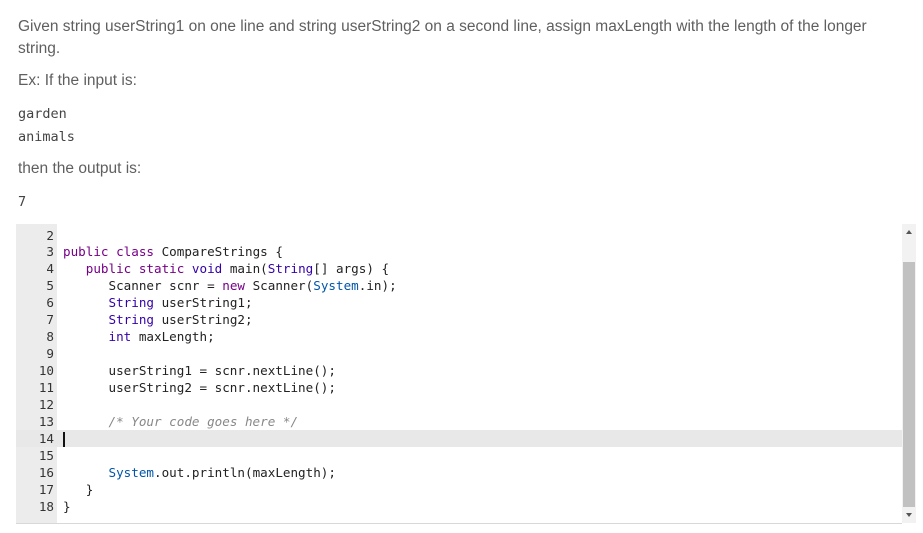 This screenshot has height=533, width=923. Describe the element at coordinates (46, 438) in the screenshot. I see `line-number: 14` at that location.